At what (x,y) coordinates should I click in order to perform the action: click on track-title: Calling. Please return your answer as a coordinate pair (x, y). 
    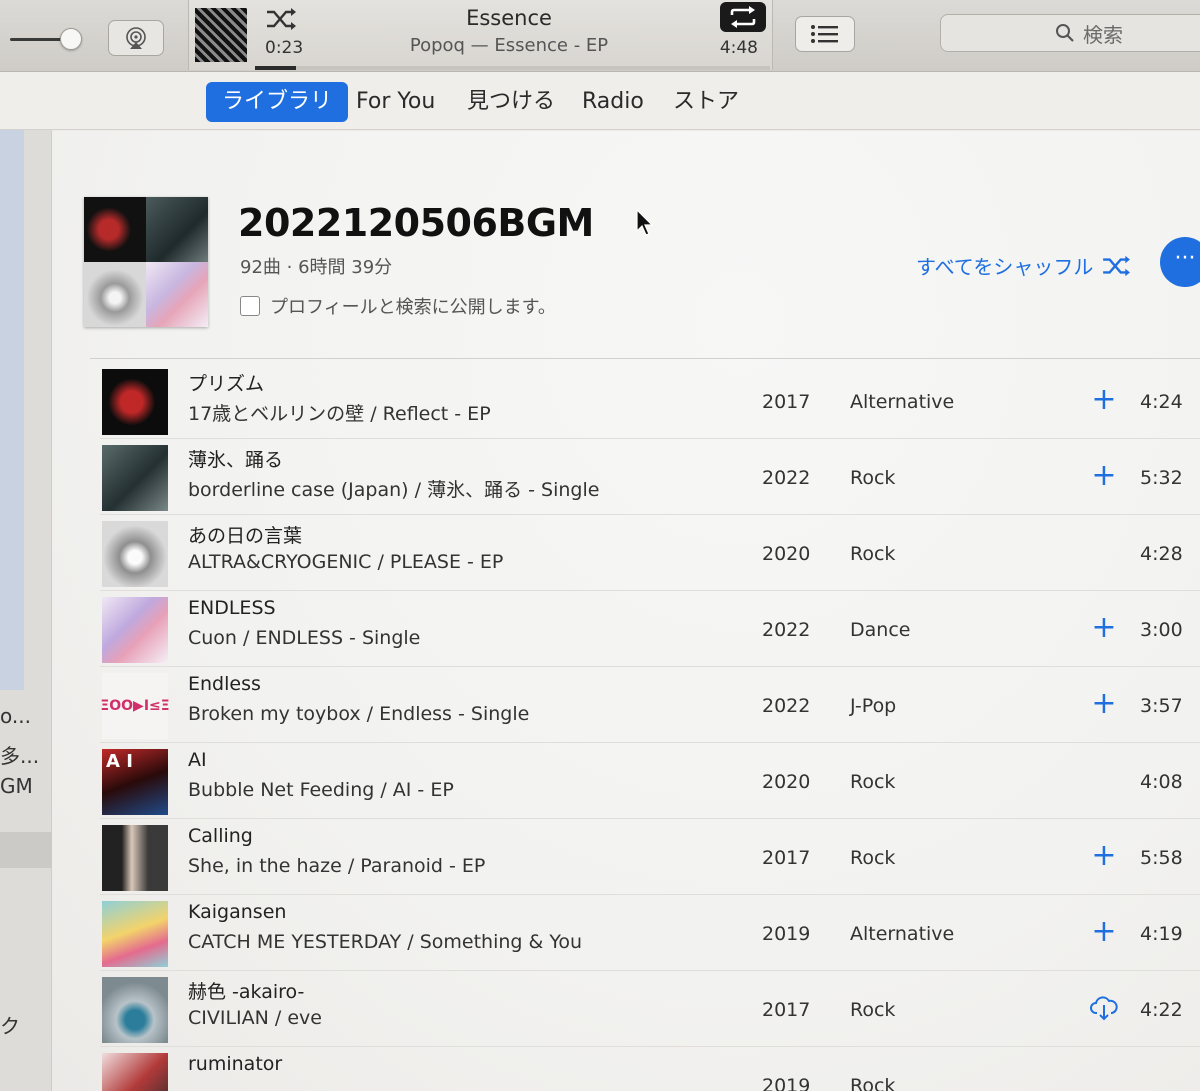
    Looking at the image, I should click on (220, 836).